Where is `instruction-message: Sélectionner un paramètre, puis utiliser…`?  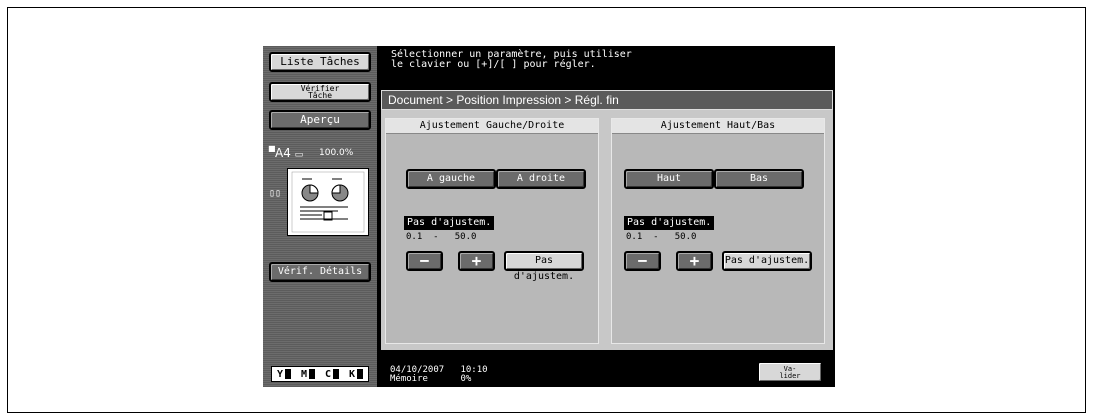
instruction-message: Sélectionner un paramètre, puis utiliser… is located at coordinates (511, 59).